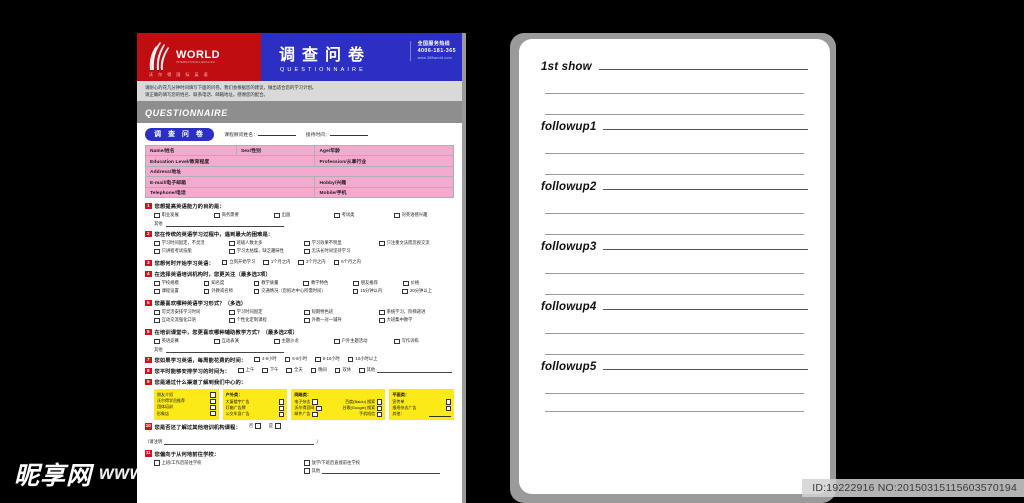 The width and height of the screenshot is (1024, 503). What do you see at coordinates (230, 182) in the screenshot?
I see `cell-email: E-mail/电子邮箱` at bounding box center [230, 182].